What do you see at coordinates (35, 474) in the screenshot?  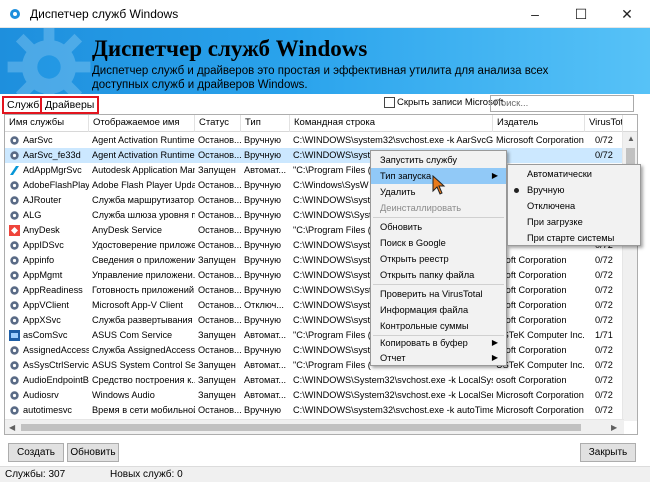 I see `services-count: Службы: 307` at bounding box center [35, 474].